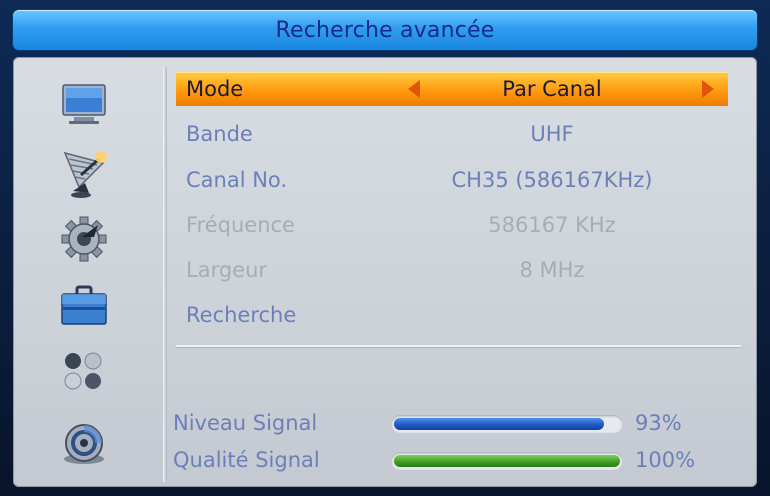 The height and width of the screenshot is (496, 770). Describe the element at coordinates (241, 315) in the screenshot. I see `recherche-label: Recherche` at that location.